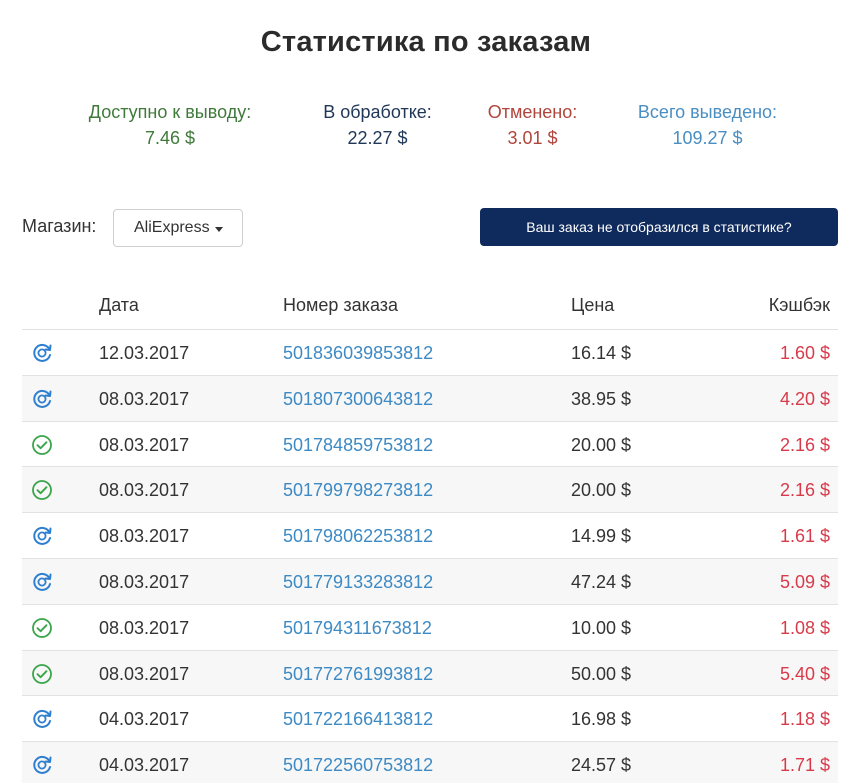 This screenshot has height=783, width=852. I want to click on stat-withdrawn-value: 109.27 $, so click(707, 138).